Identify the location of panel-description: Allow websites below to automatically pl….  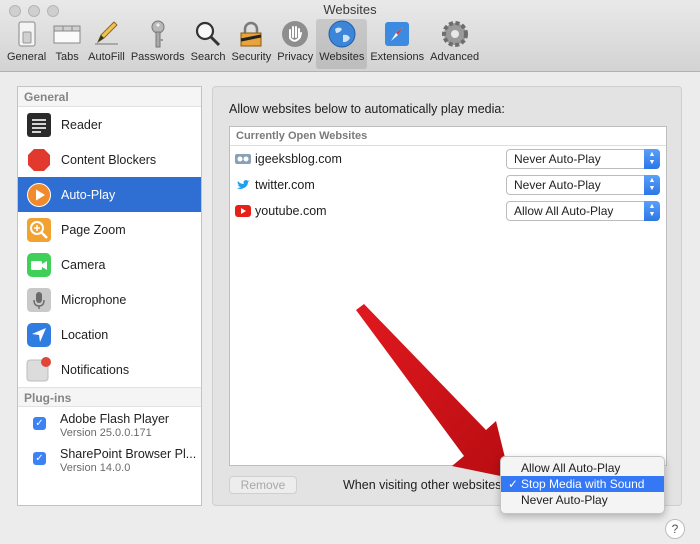
(367, 109).